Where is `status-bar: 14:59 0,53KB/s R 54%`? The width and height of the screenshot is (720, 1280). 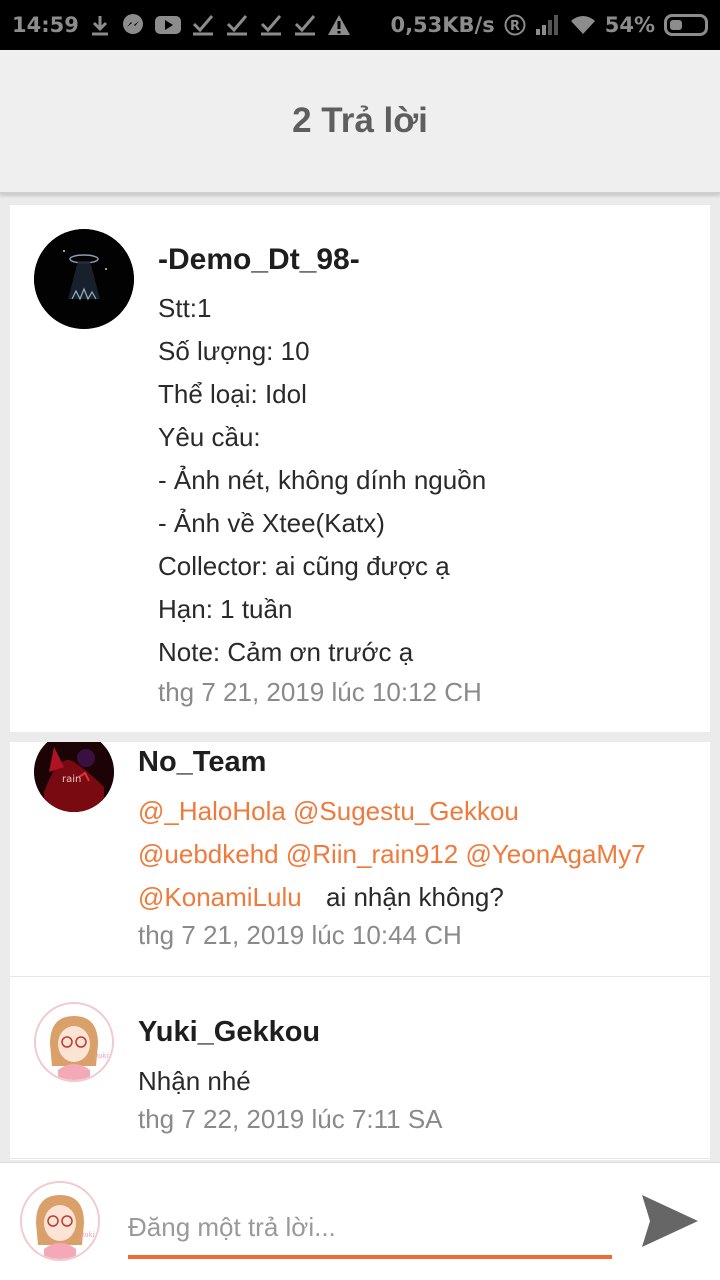
status-bar: 14:59 0,53KB/s R 54% is located at coordinates (360, 25).